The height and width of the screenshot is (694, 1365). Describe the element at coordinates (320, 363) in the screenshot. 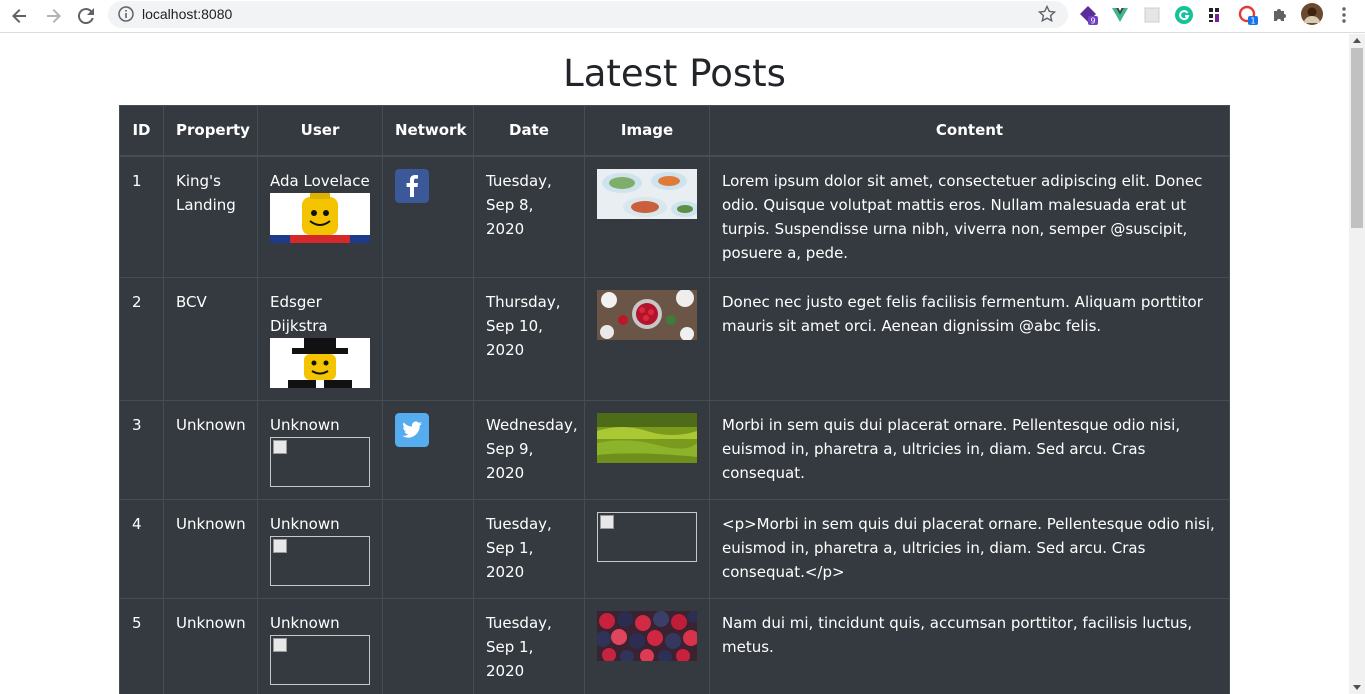

I see `lego-hat-avatar-image` at that location.